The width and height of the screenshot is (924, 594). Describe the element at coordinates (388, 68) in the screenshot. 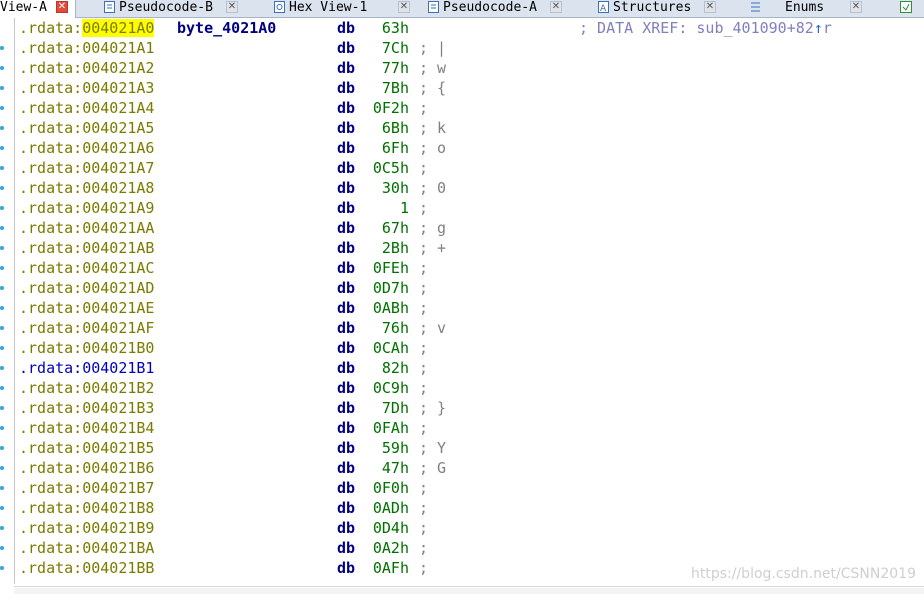

I see `operand-value: 77h` at that location.